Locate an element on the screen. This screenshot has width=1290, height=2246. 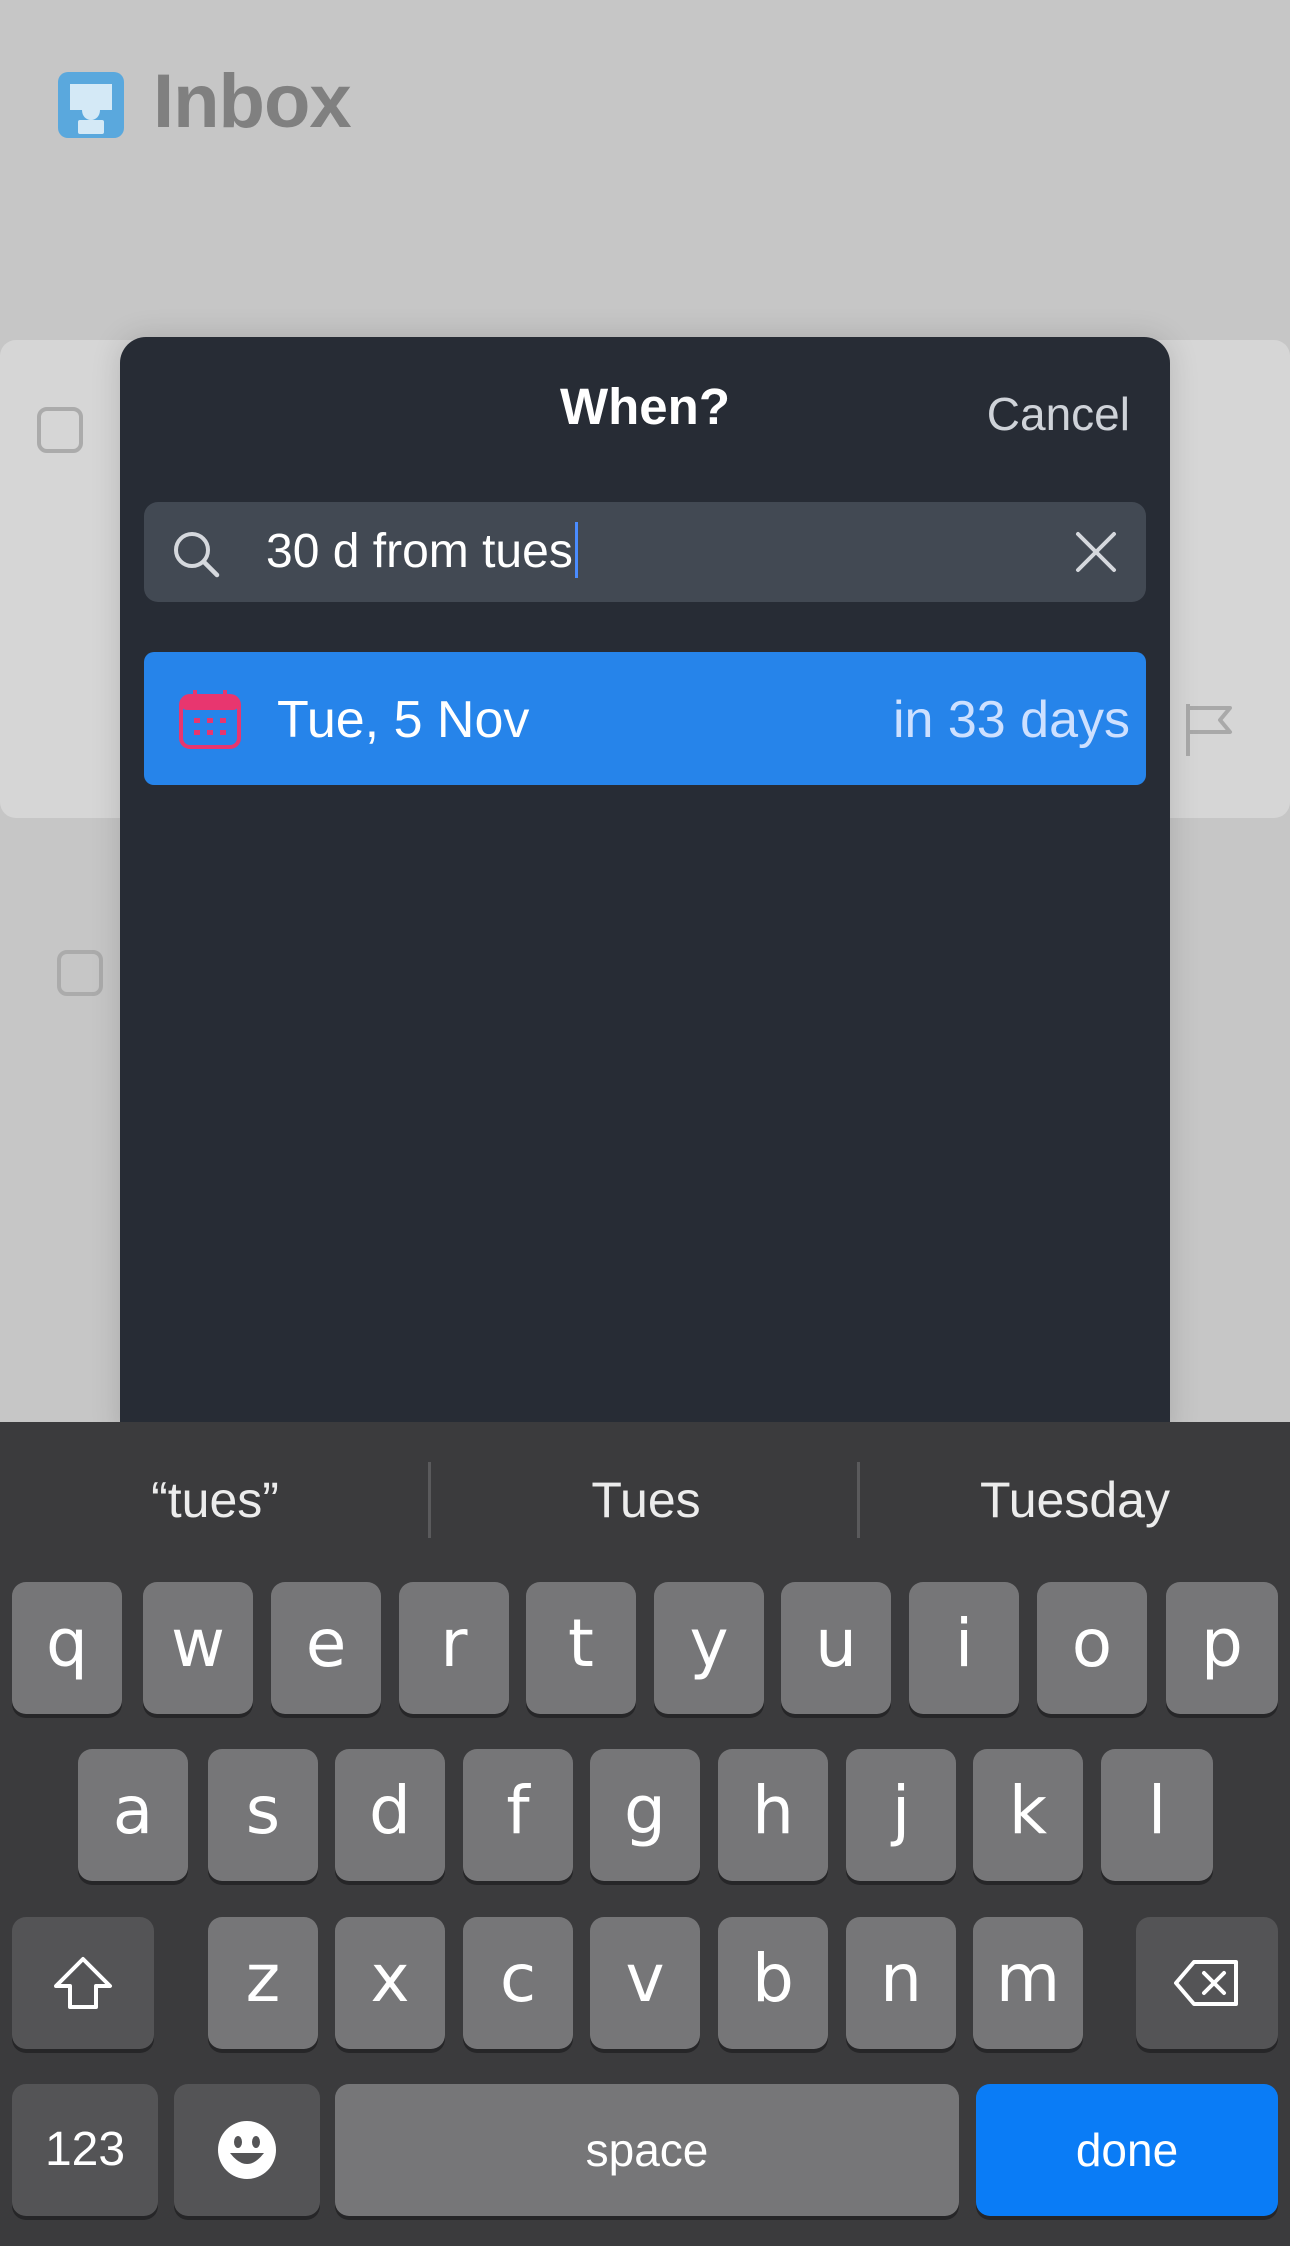
done-key: done is located at coordinates (1127, 2150).